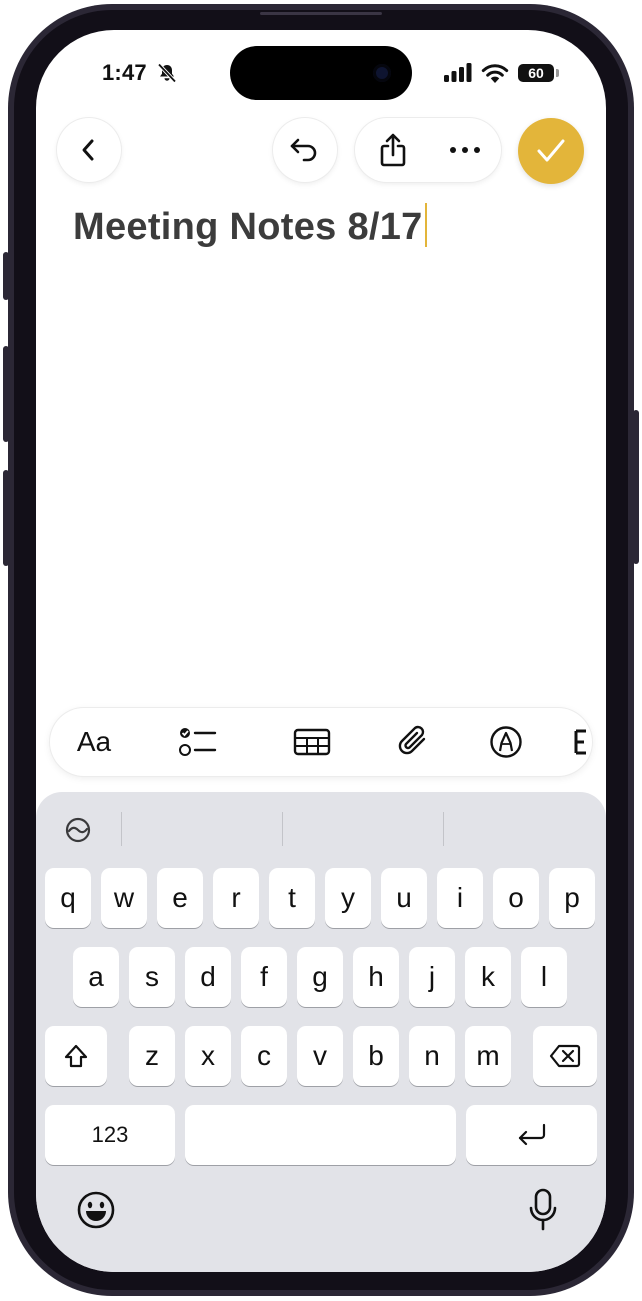 The height and width of the screenshot is (1301, 642). What do you see at coordinates (382, 73) in the screenshot?
I see `front-camera` at bounding box center [382, 73].